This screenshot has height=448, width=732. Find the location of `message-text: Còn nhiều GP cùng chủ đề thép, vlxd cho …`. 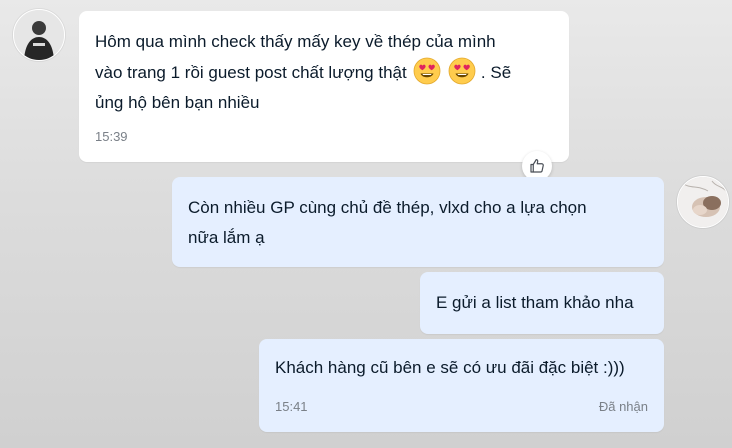

message-text: Còn nhiều GP cùng chủ đề thép, vlxd cho … is located at coordinates (418, 223).